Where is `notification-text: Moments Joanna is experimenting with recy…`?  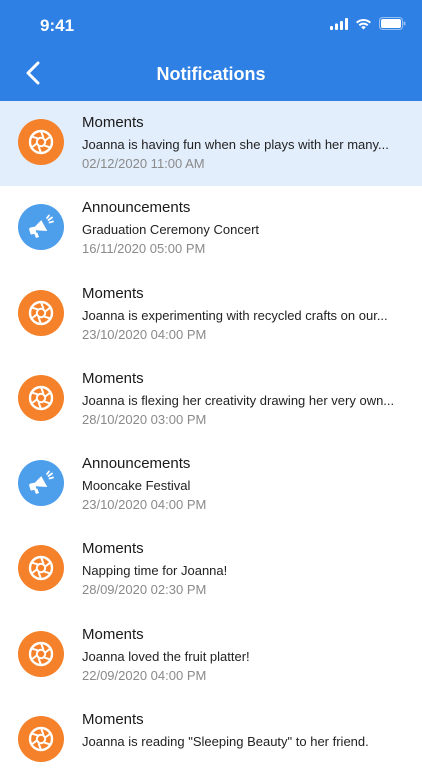 notification-text: Moments Joanna is experimenting with recy… is located at coordinates (246, 314).